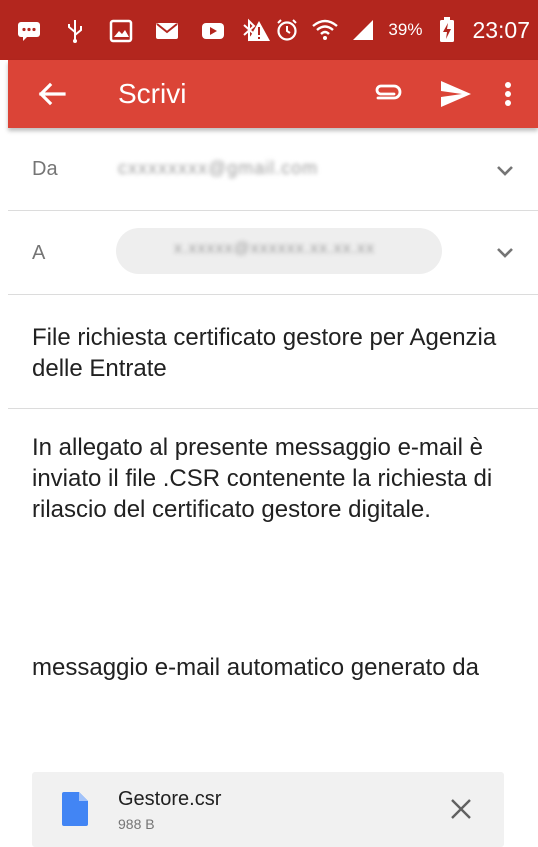 This screenshot has width=538, height=847. Describe the element at coordinates (383, 30) in the screenshot. I see `system-icons: 39% 23:07` at that location.